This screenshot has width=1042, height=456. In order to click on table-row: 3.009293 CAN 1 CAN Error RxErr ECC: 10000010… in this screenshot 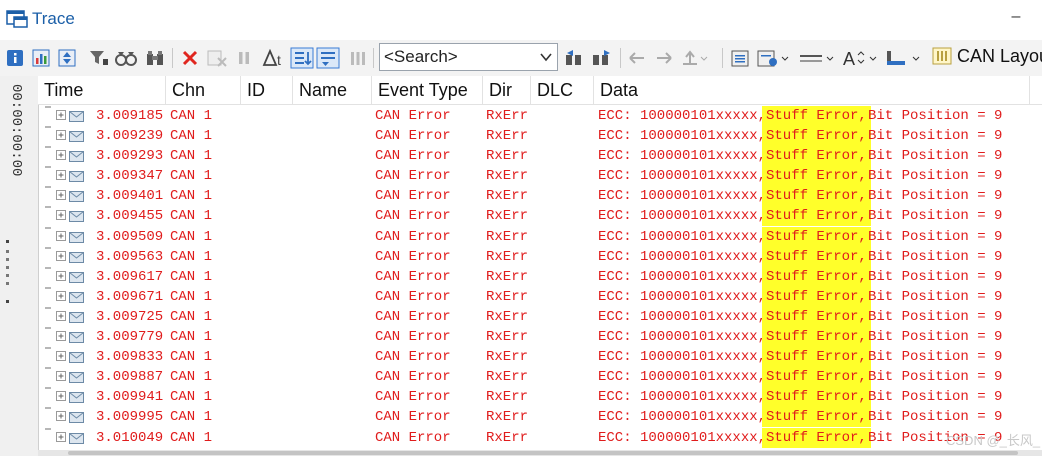, I will do `click(540, 156)`.